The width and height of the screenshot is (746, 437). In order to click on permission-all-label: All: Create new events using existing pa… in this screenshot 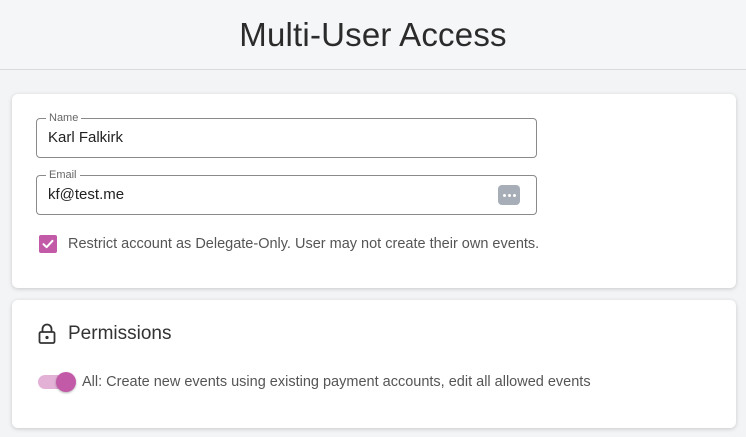, I will do `click(336, 382)`.